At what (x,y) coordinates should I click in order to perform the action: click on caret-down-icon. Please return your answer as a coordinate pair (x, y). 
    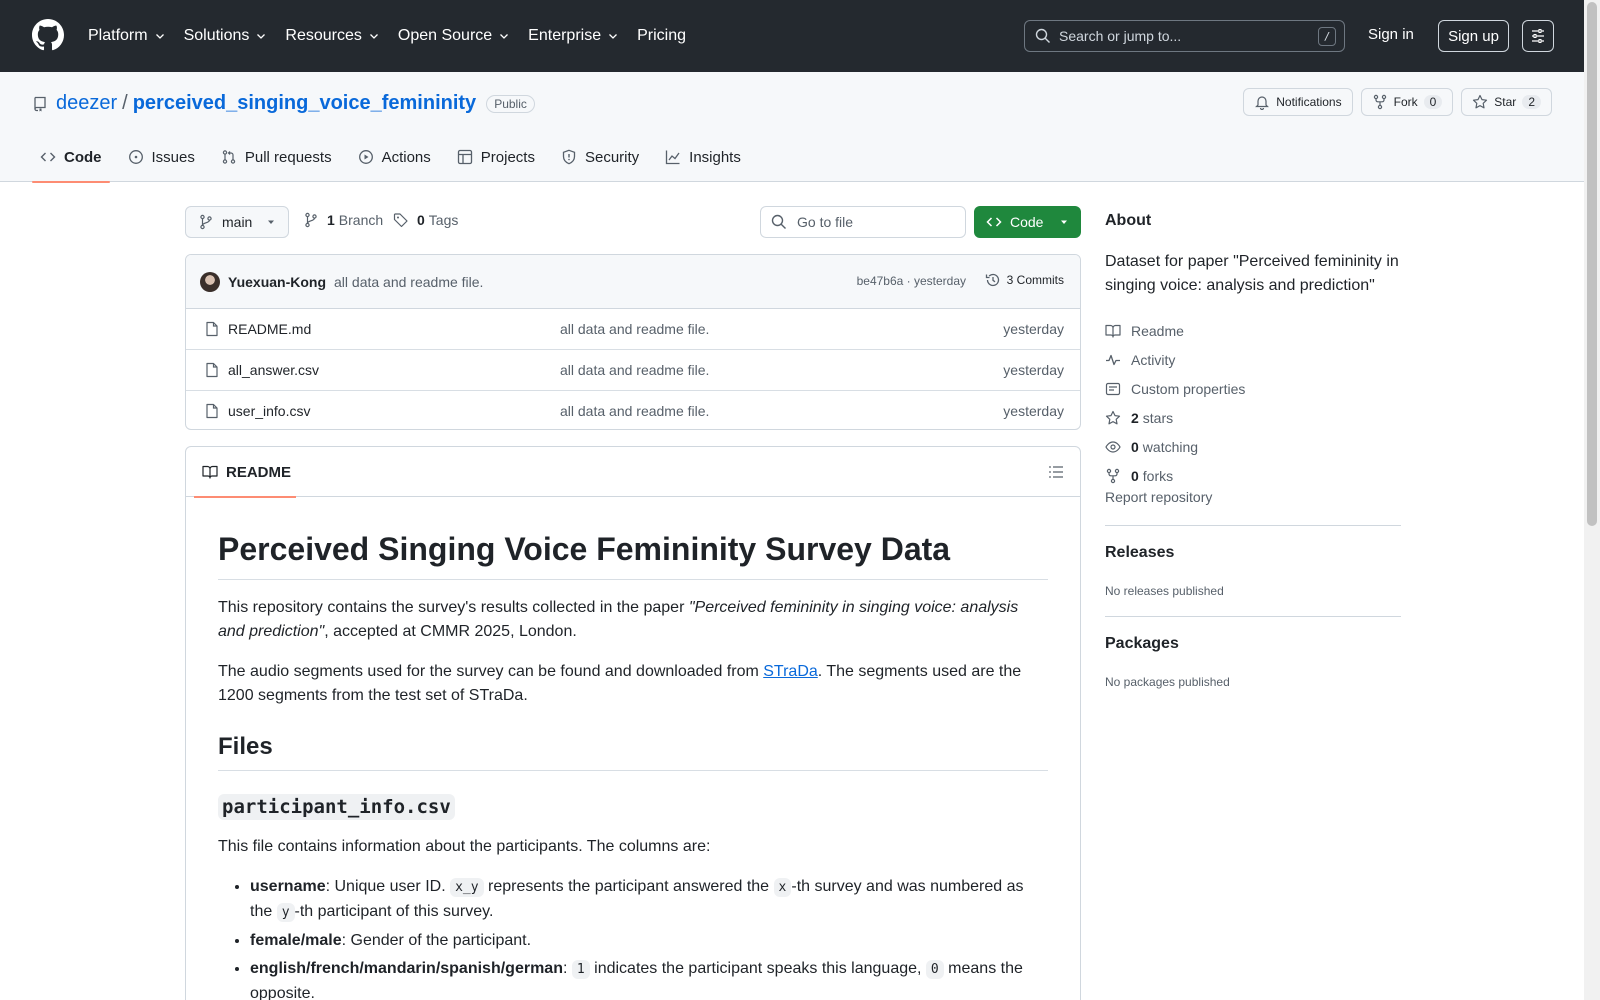
    Looking at the image, I should click on (1064, 222).